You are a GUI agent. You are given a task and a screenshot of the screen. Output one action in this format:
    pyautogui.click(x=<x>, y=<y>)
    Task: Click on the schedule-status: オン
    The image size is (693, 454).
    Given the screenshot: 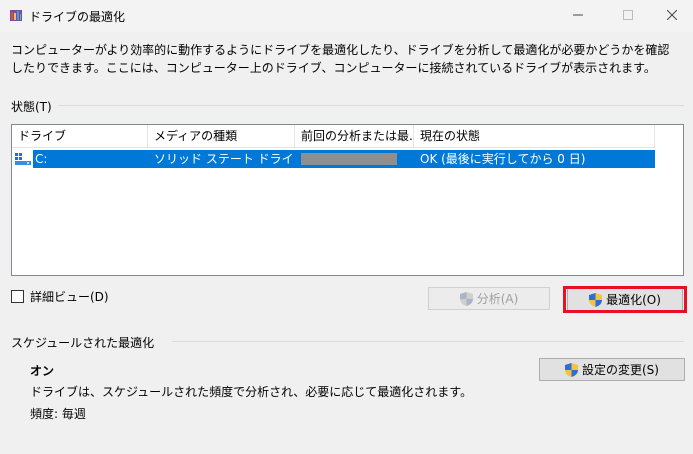 What is the action you would take?
    pyautogui.click(x=42, y=371)
    